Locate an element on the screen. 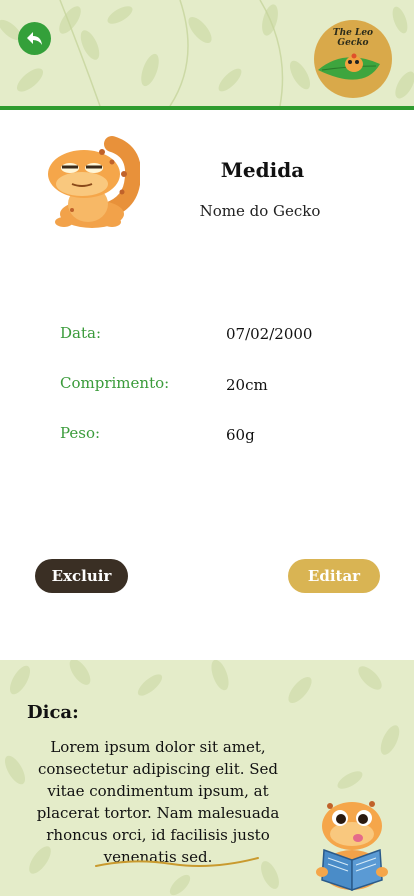 The image size is (414, 896). edit-button: Editar is located at coordinates (334, 576).